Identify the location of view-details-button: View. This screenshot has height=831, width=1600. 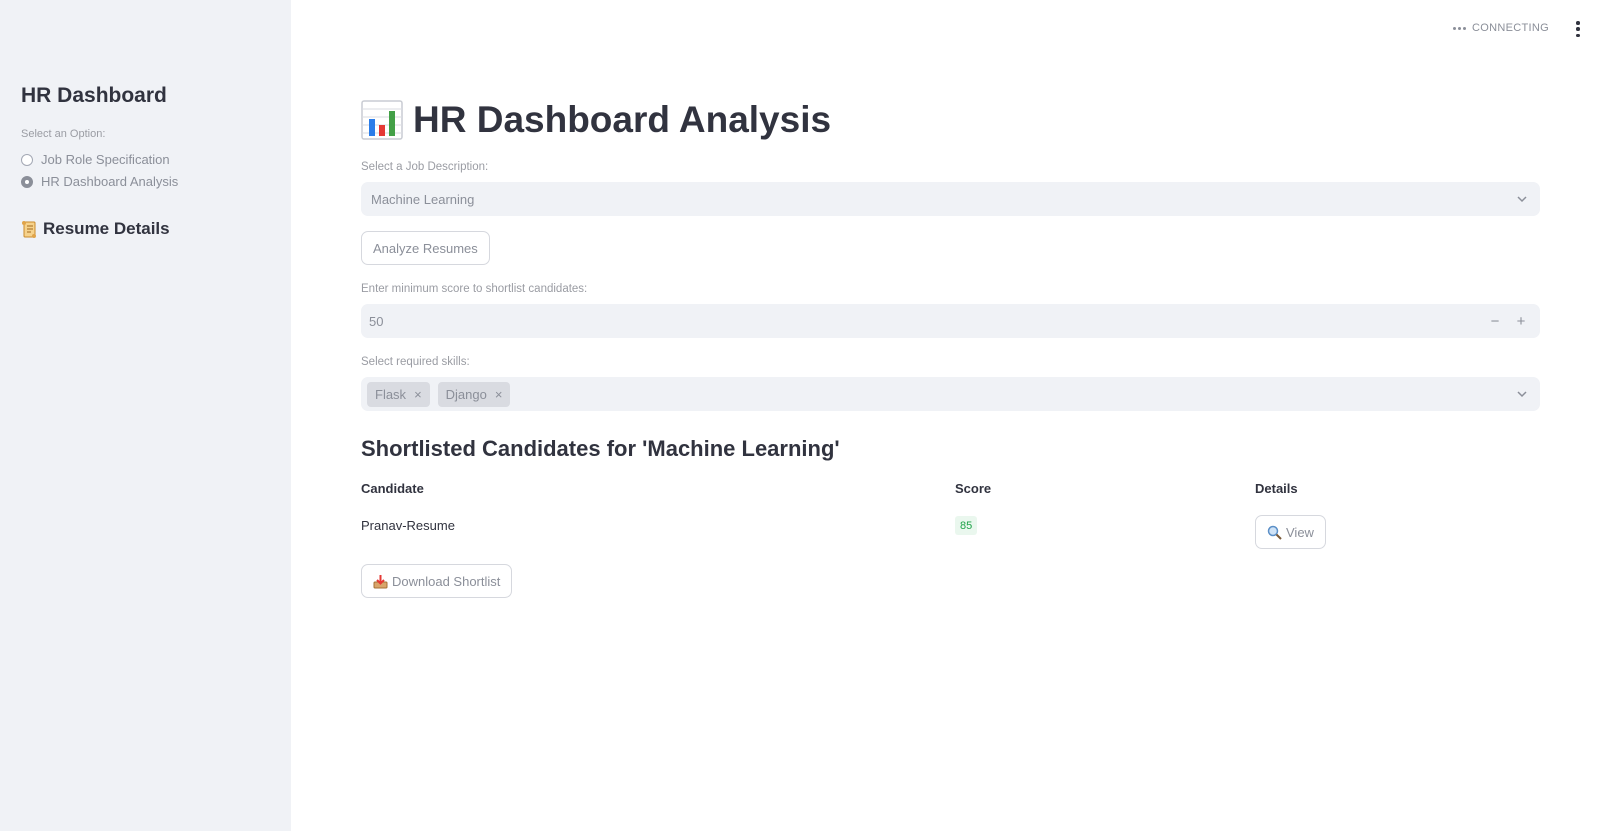
(1290, 532).